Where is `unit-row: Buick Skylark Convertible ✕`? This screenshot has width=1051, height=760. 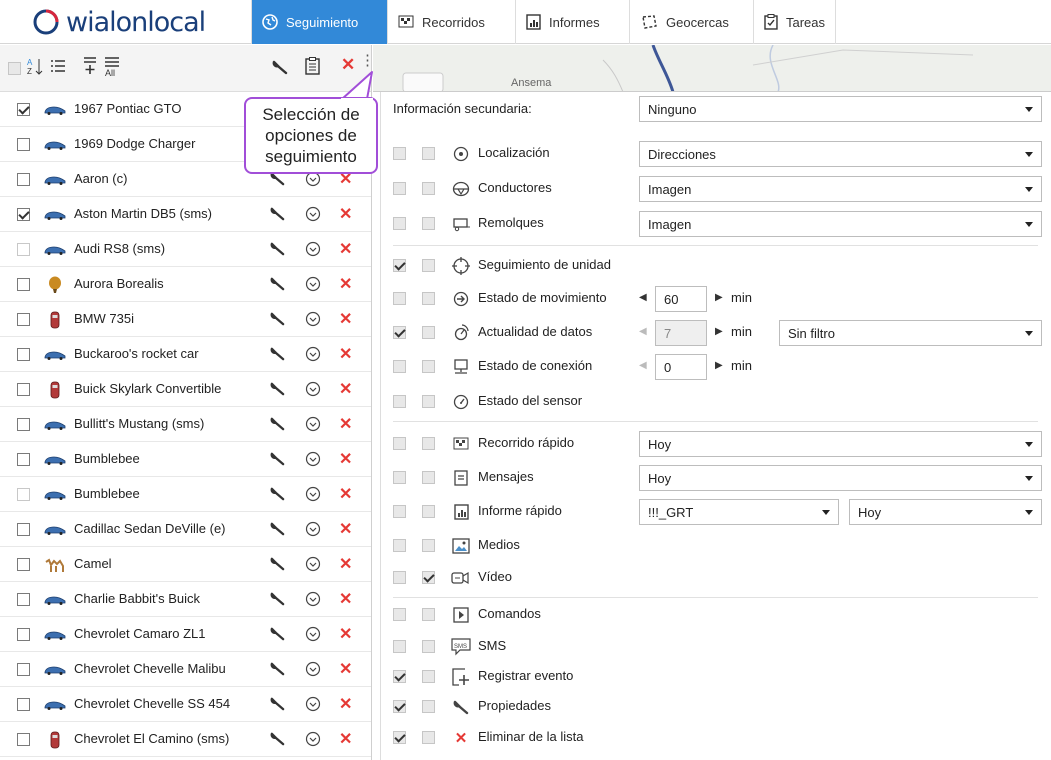 unit-row: Buick Skylark Convertible ✕ is located at coordinates (185, 389).